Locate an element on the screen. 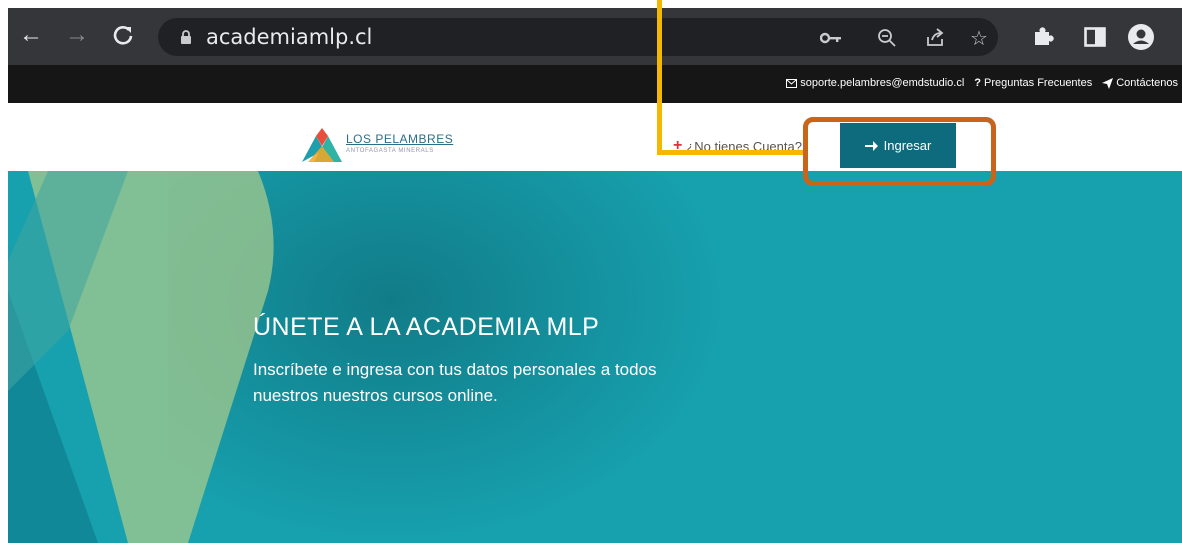  share-icon is located at coordinates (935, 38).